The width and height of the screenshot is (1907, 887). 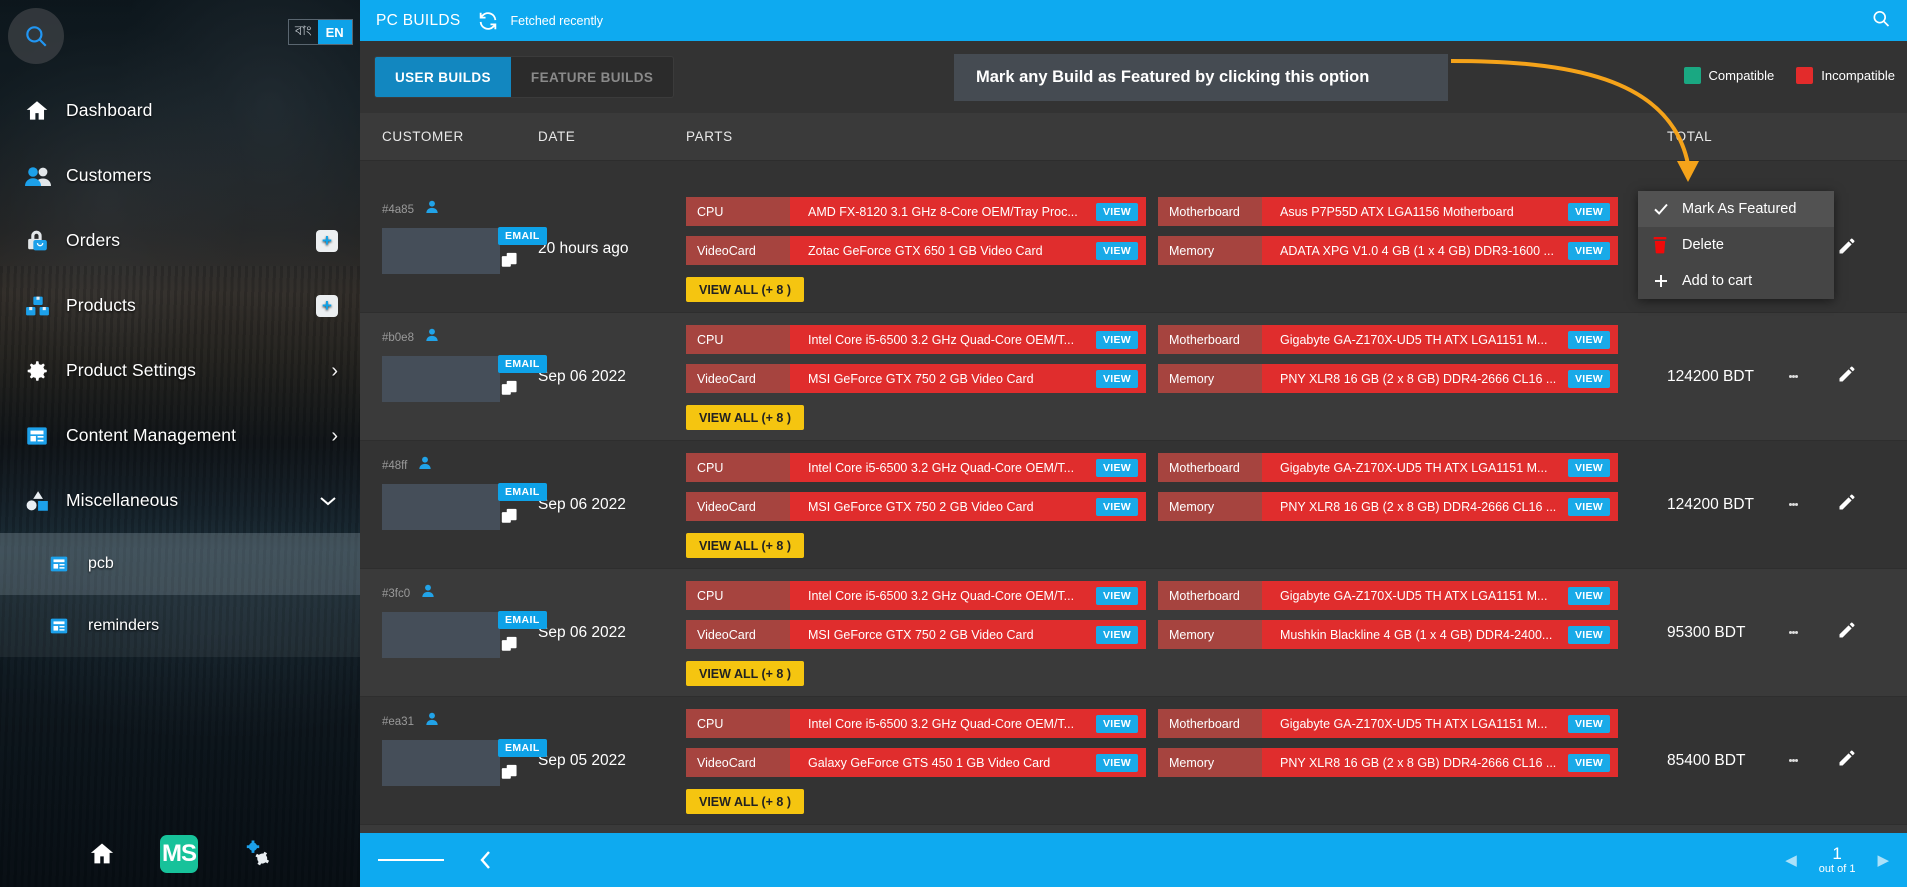 What do you see at coordinates (180, 626) in the screenshot?
I see `sidebar-item-reminders: reminders` at bounding box center [180, 626].